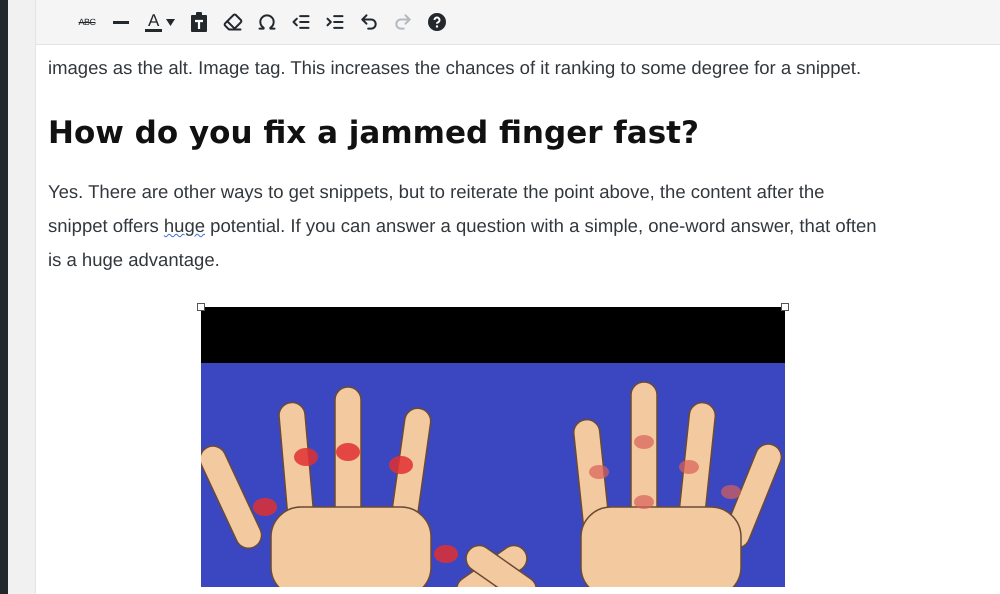  What do you see at coordinates (463, 226) in the screenshot?
I see `paragraph: Yes. There are other ways to get snippets, but to reiterate the point above, the content after the snippet offers huge potential. If you can answer a question with a simple, one-word answer, that often is a huge advantage.` at bounding box center [463, 226].